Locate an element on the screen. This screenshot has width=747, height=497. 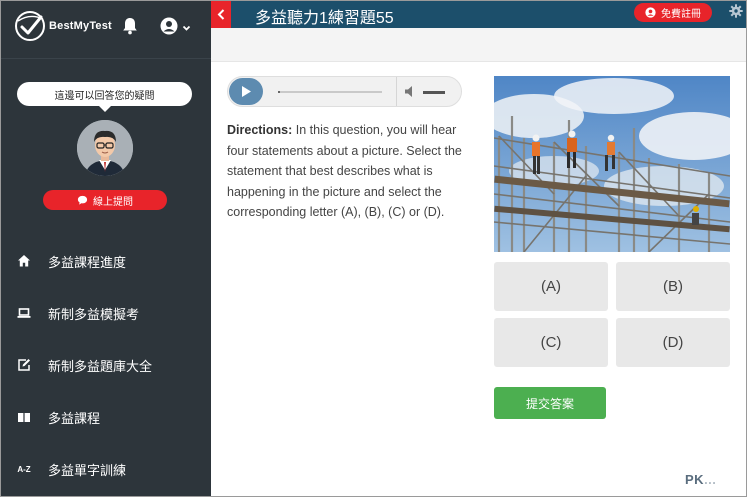
audio-progress-bar is located at coordinates (330, 92).